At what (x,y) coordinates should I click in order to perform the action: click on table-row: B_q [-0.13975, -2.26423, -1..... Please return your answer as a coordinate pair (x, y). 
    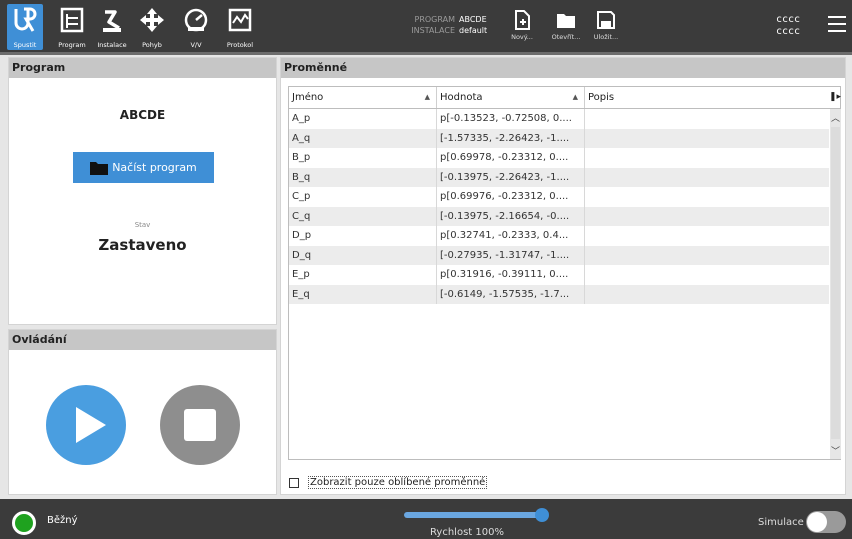
    Looking at the image, I should click on (559, 177).